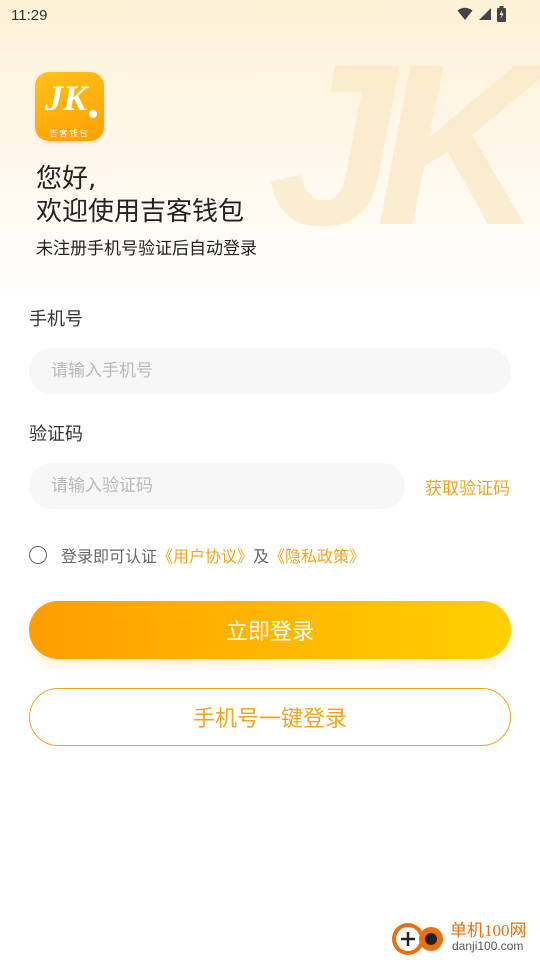 This screenshot has height=960, width=540. What do you see at coordinates (38, 555) in the screenshot?
I see `agreement-radio-icon` at bounding box center [38, 555].